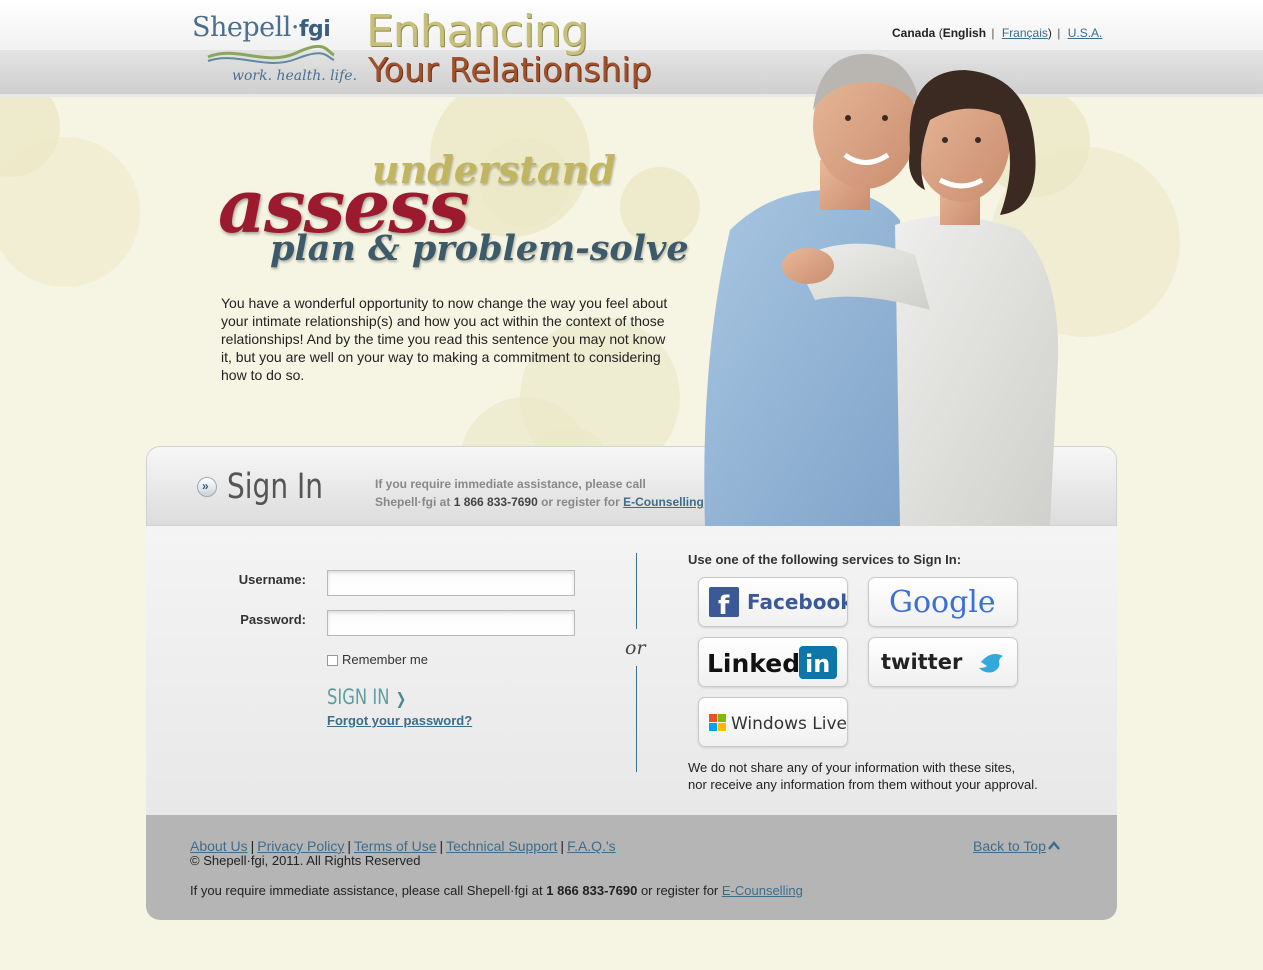  I want to click on language-english: English, so click(964, 33).